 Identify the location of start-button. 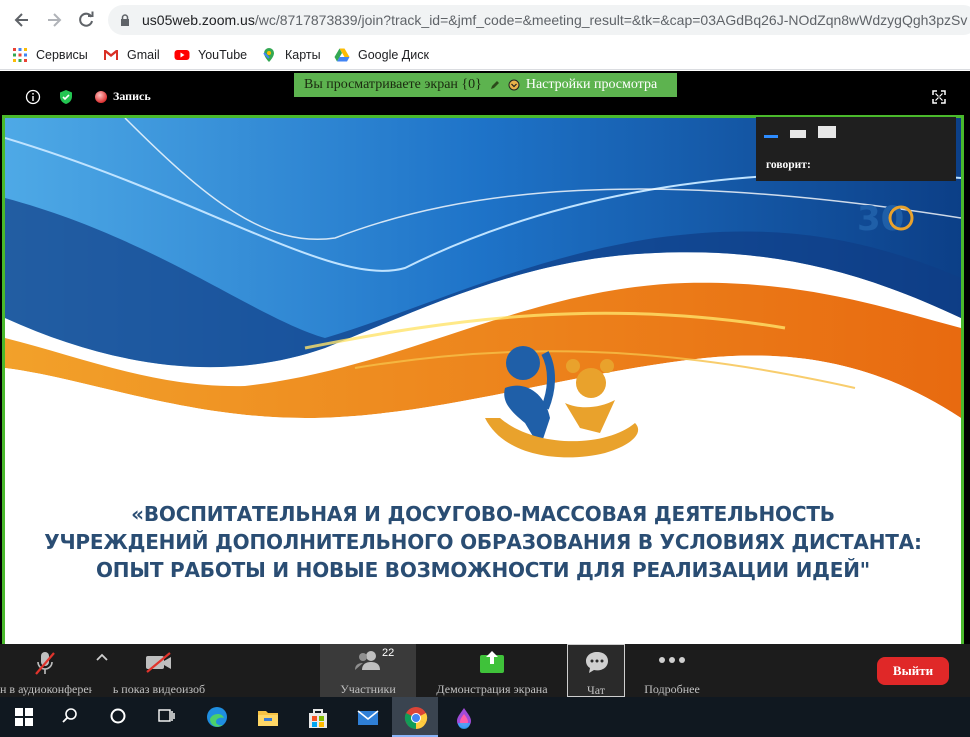
(23, 717).